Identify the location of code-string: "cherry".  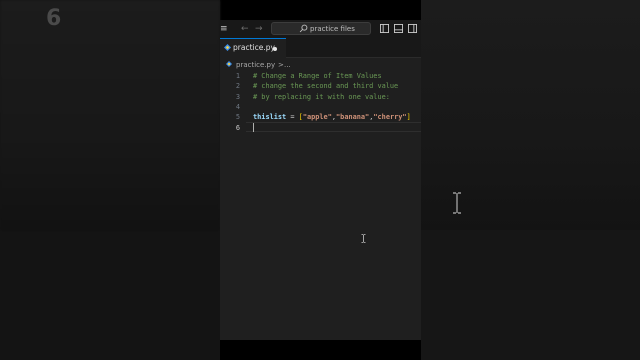
(390, 117).